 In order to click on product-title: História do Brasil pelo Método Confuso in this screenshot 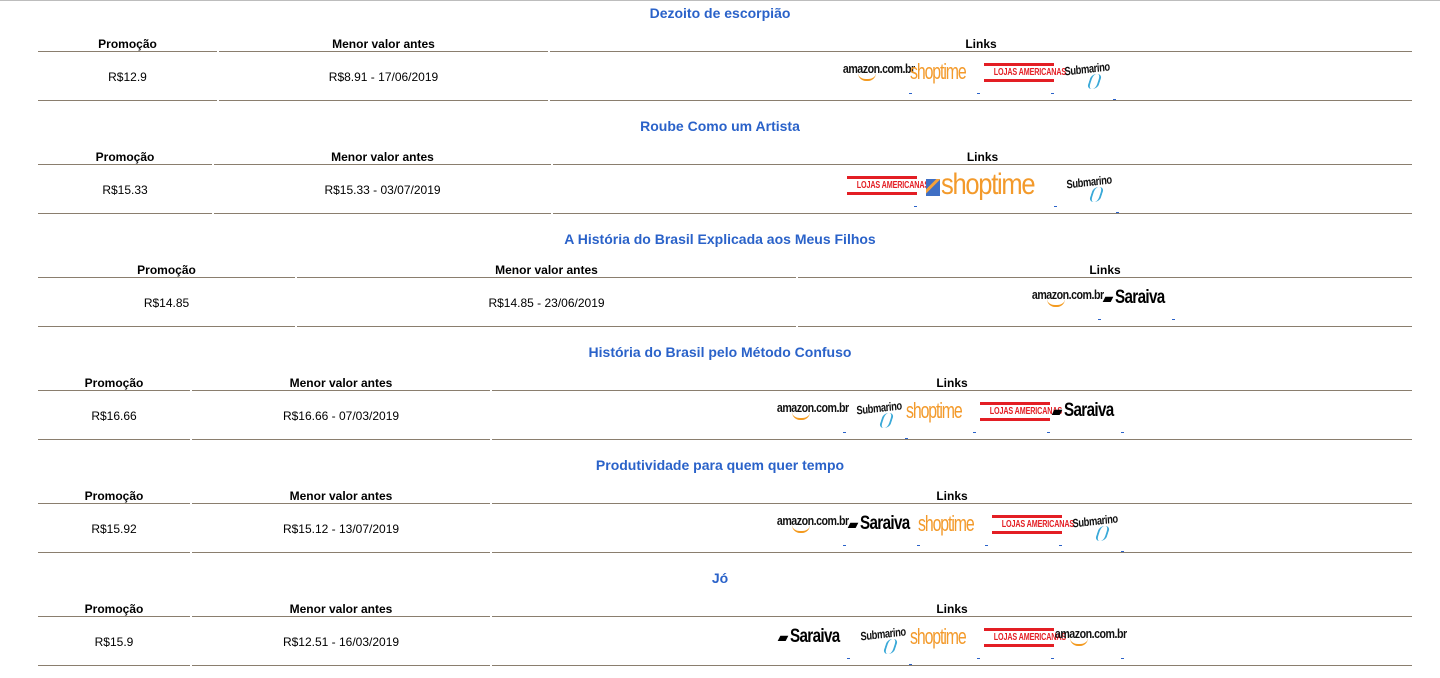, I will do `click(720, 352)`.